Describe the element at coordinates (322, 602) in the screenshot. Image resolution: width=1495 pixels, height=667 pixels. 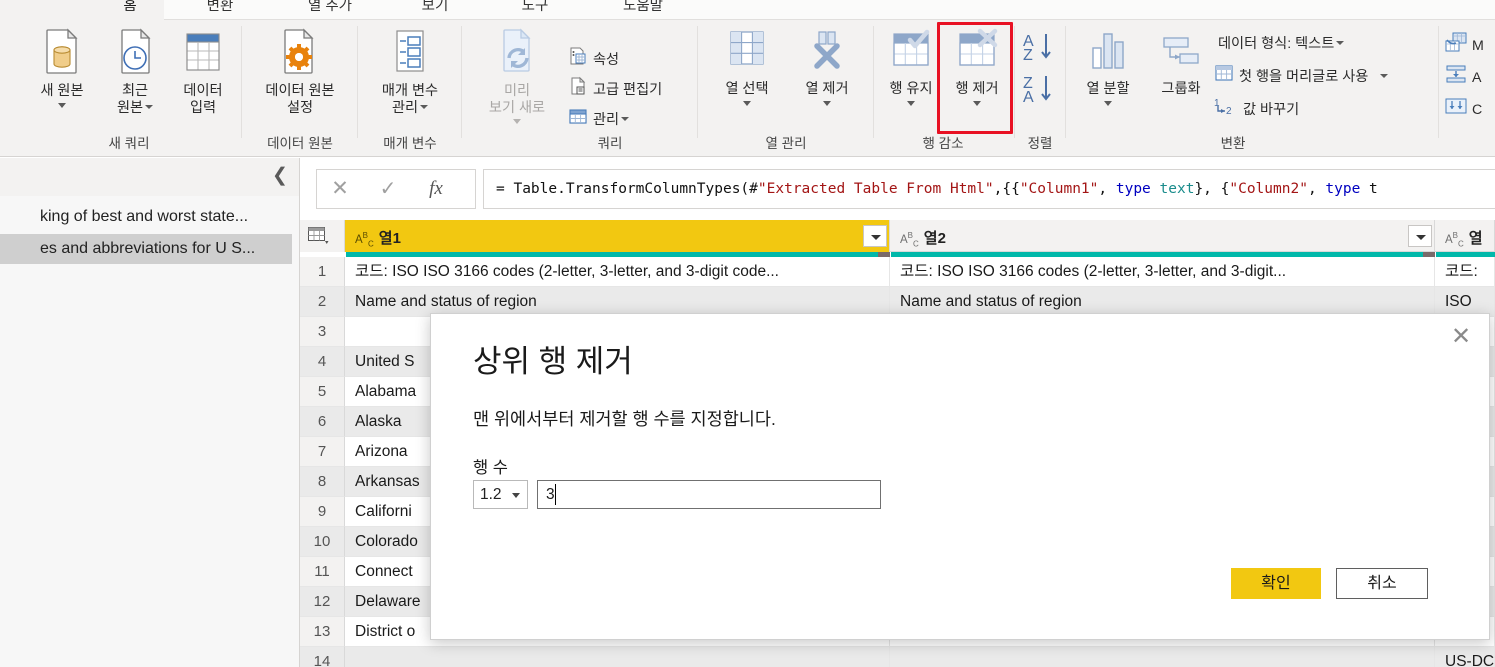
I see `row-number: 12` at that location.